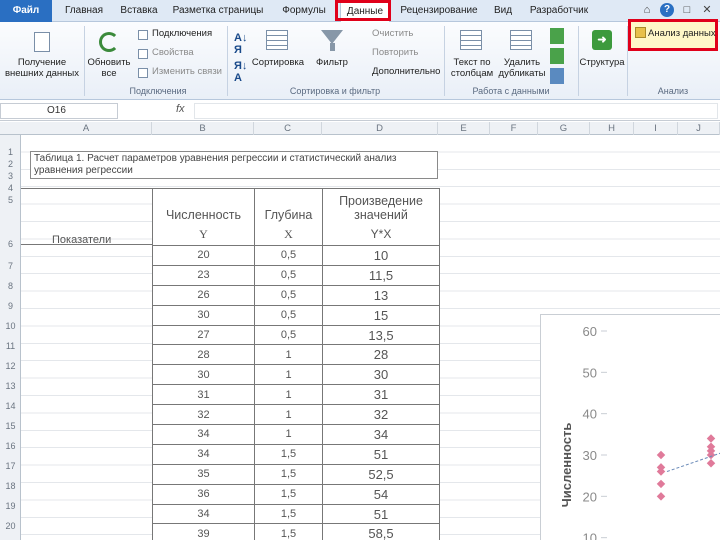  I want to click on cell-product: 30, so click(381, 375).